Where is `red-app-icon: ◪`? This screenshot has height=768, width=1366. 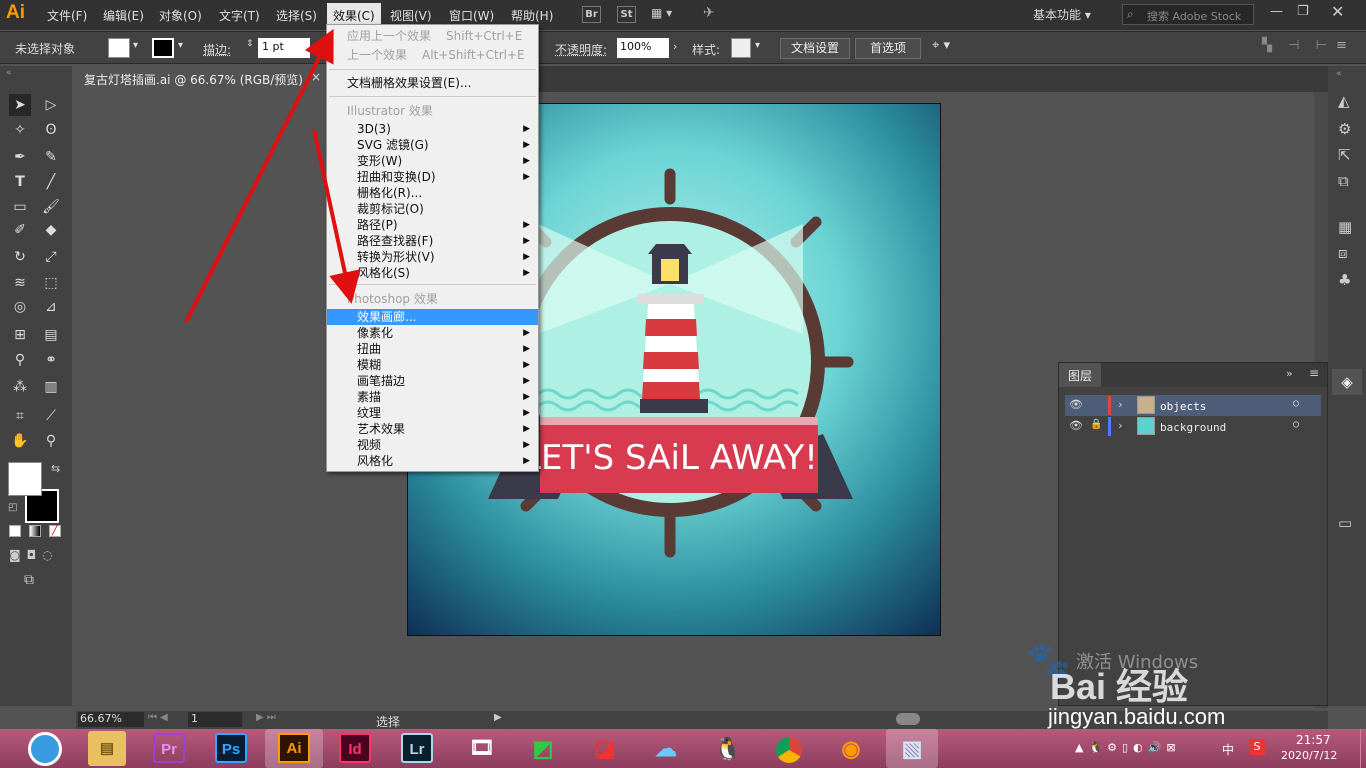 red-app-icon: ◪ is located at coordinates (605, 748).